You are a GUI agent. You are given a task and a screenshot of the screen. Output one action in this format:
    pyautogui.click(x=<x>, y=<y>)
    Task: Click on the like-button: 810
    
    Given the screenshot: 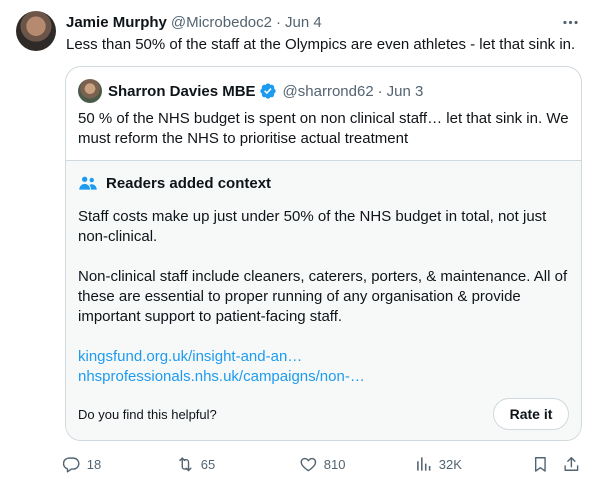 What is the action you would take?
    pyautogui.click(x=322, y=464)
    